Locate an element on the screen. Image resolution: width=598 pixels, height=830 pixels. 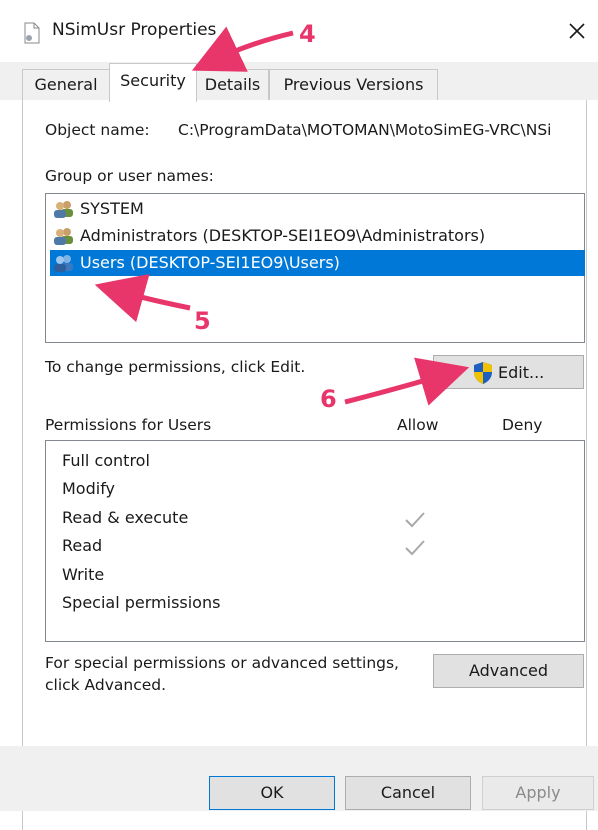
deny-column-header: Deny is located at coordinates (522, 425).